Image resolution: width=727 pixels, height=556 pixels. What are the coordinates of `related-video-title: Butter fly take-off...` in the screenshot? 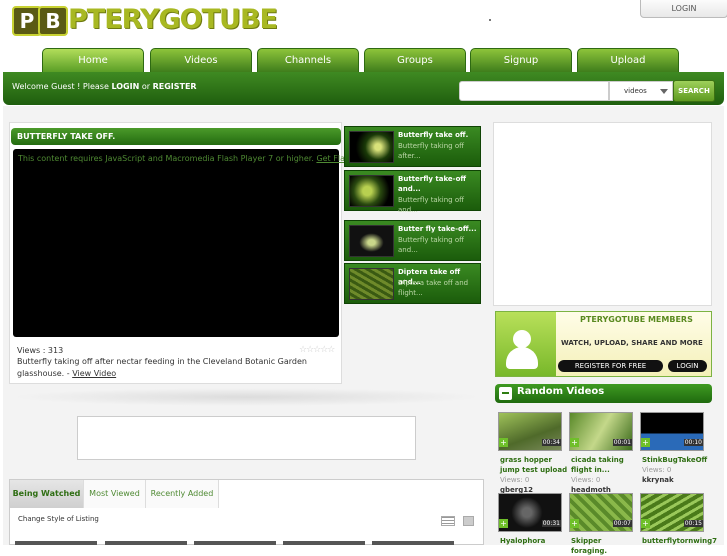 It's located at (439, 229).